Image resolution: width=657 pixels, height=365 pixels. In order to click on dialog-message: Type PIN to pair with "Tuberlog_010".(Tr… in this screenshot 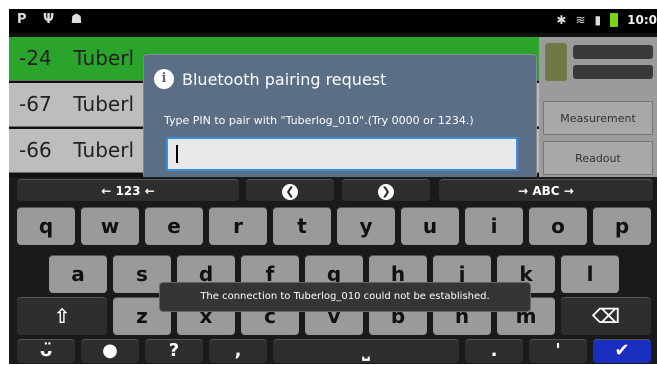, I will do `click(319, 120)`.